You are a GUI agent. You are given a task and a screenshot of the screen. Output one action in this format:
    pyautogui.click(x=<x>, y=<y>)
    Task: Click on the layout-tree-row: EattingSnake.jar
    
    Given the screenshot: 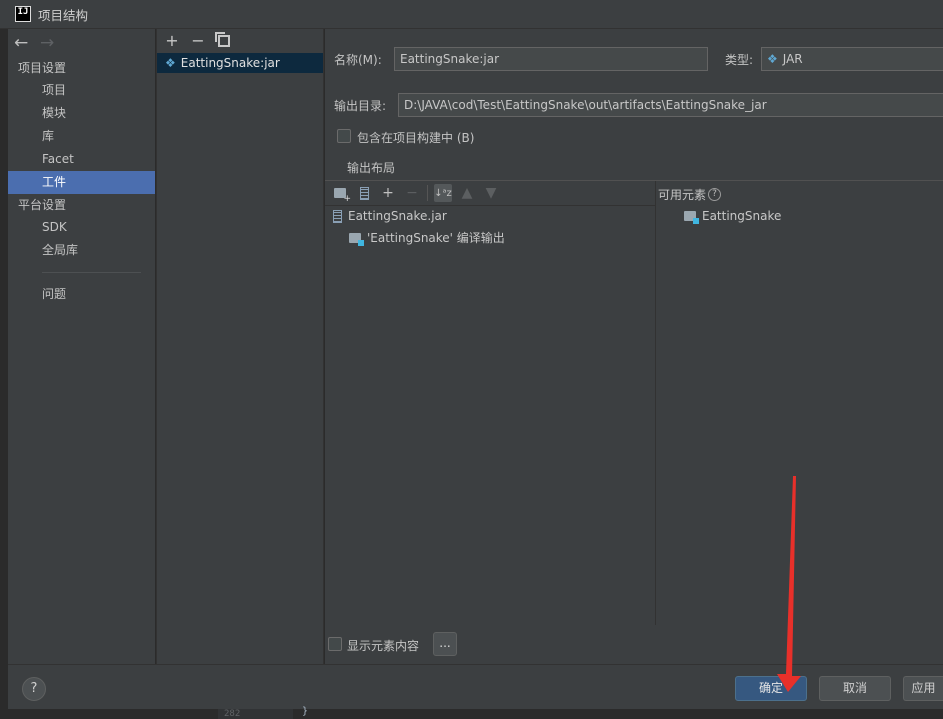 What is the action you would take?
    pyautogui.click(x=390, y=216)
    